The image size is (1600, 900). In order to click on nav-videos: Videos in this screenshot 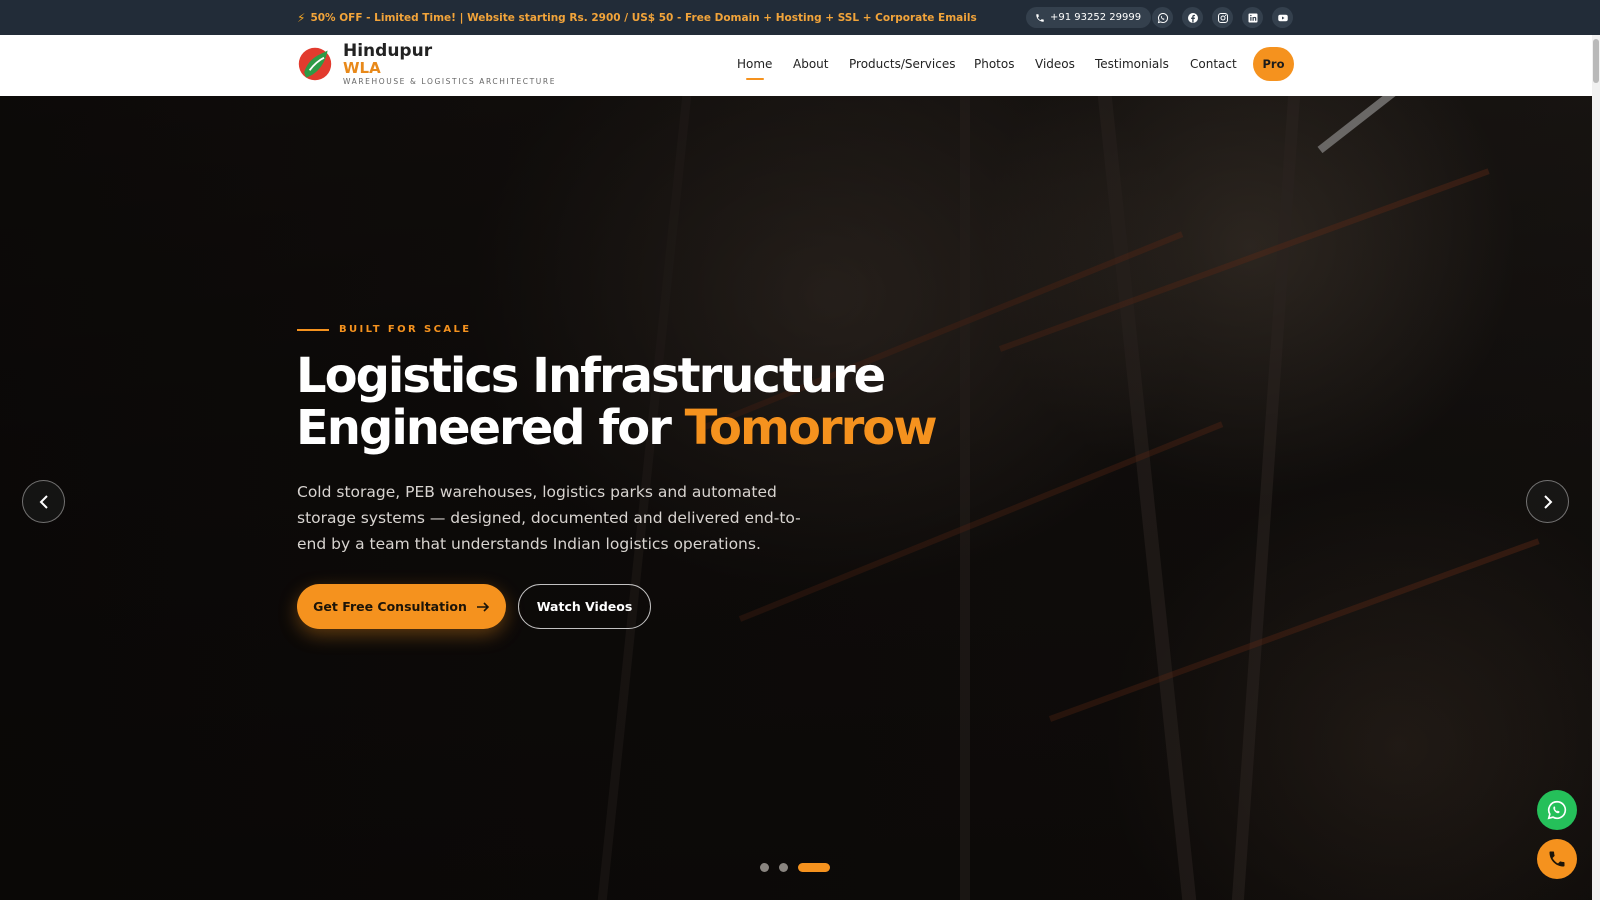, I will do `click(1055, 64)`.